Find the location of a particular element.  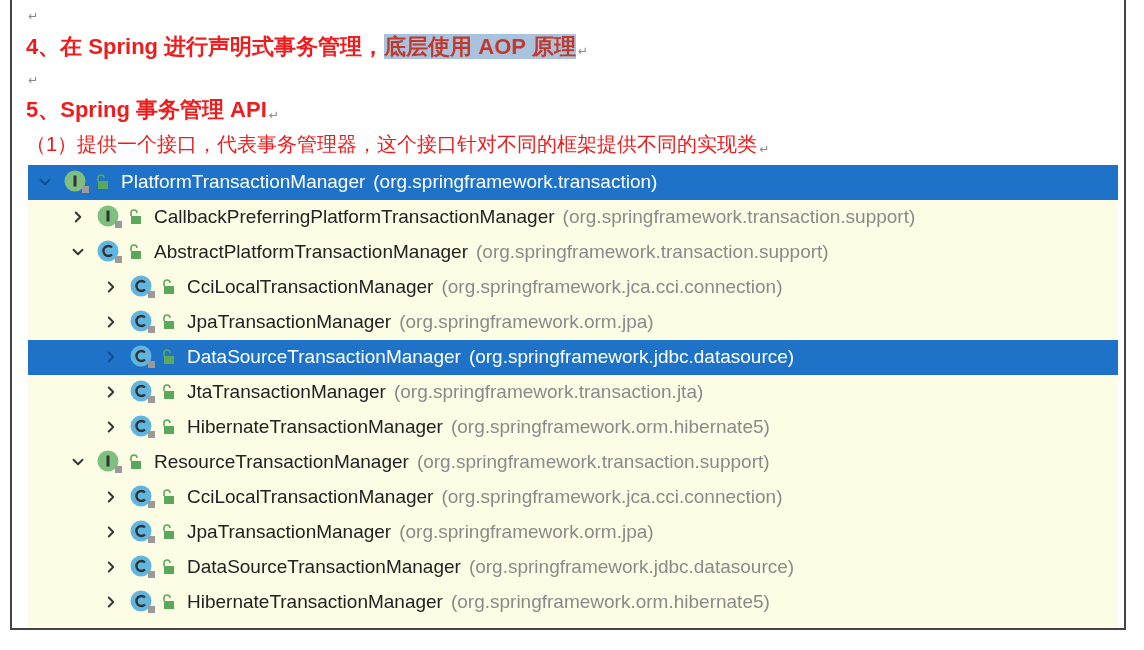

paragraph-text: （1）提供一个接口，代表事务管理器，这个接口针对不同的框架提供不同的实现类 is located at coordinates (392, 145).